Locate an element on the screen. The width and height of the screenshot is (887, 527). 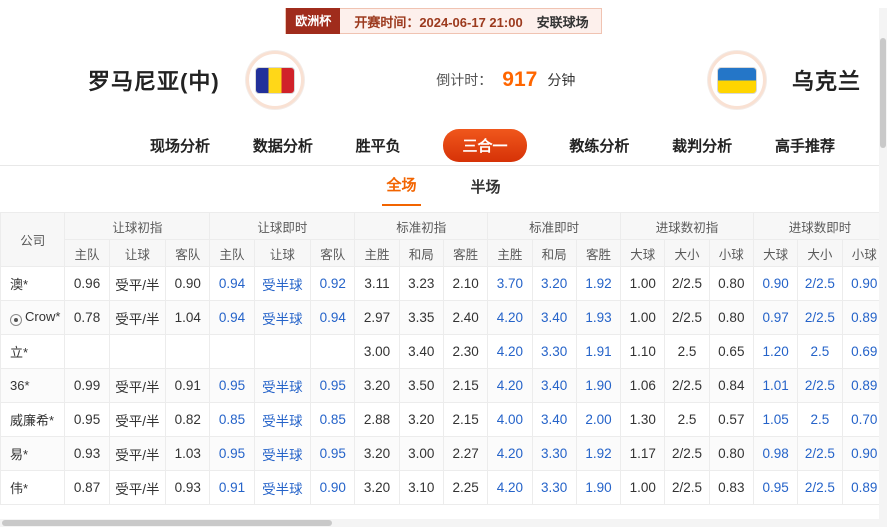
odds-cell: 3.23 is located at coordinates (421, 283).